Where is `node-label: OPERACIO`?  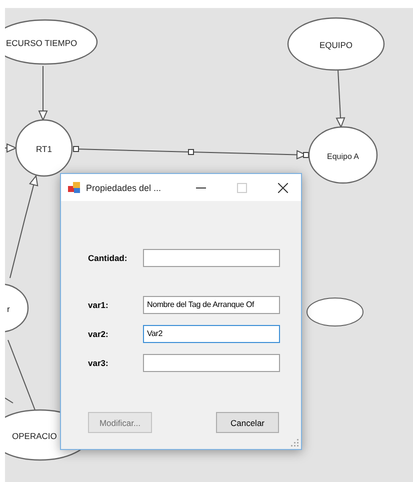
node-label: OPERACIO is located at coordinates (34, 436).